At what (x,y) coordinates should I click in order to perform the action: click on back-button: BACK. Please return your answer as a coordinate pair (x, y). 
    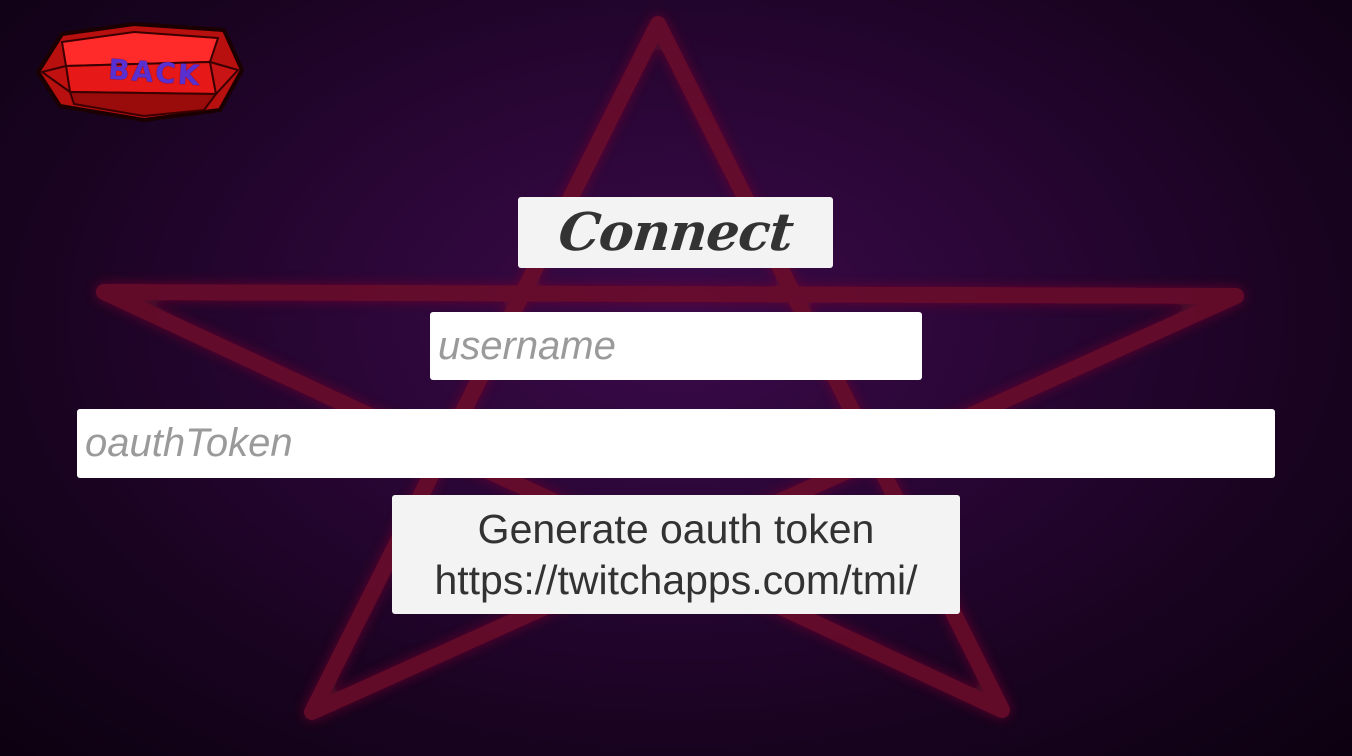
    Looking at the image, I should click on (140, 71).